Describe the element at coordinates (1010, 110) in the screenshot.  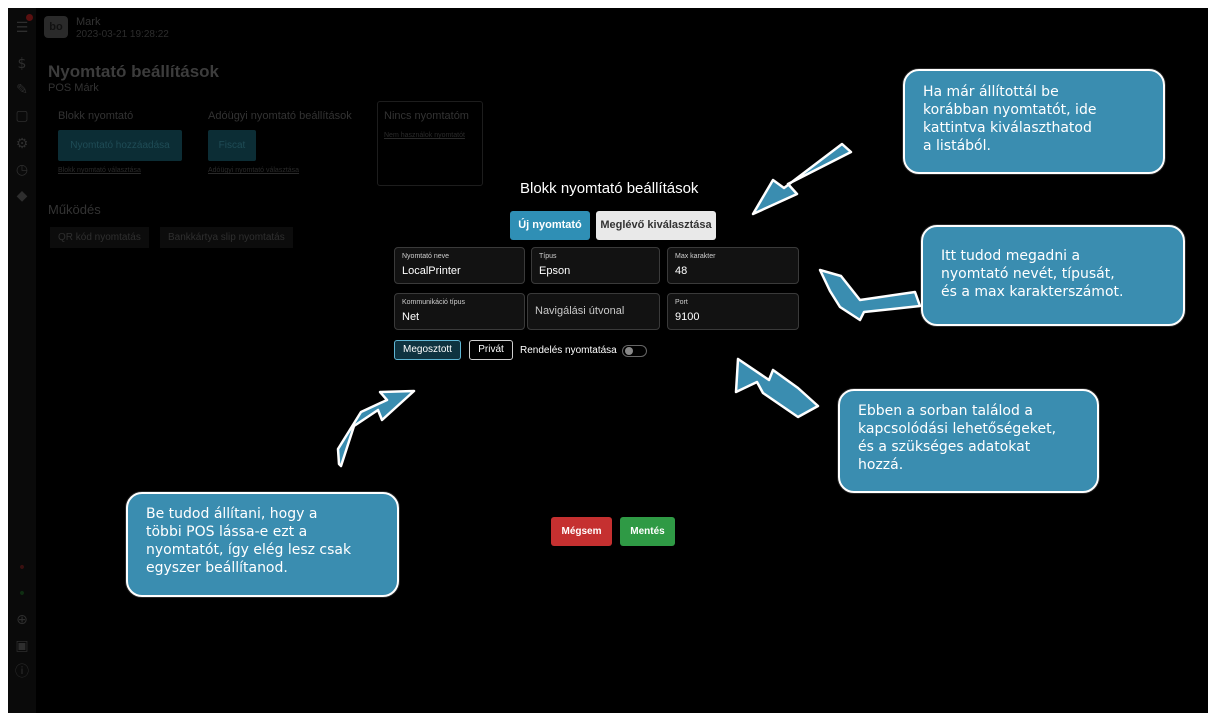
I see `callout-line: korábban nyomtatót, ide` at that location.